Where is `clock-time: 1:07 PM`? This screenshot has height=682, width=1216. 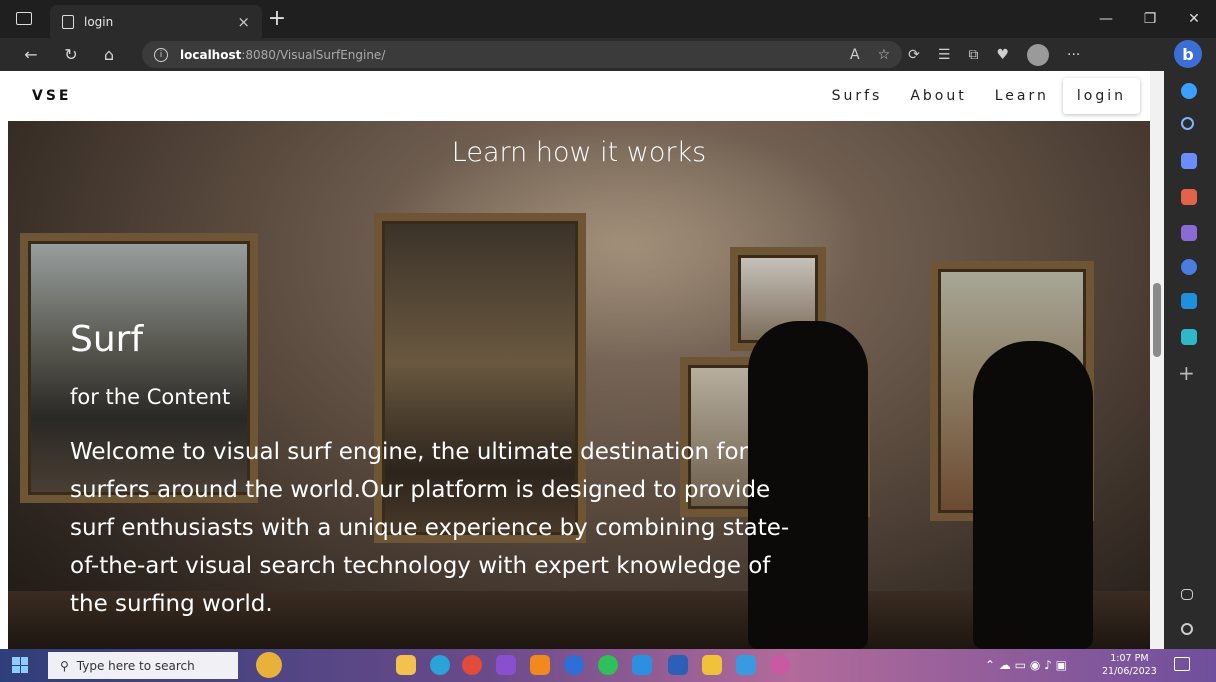
clock-time: 1:07 PM is located at coordinates (1129, 658).